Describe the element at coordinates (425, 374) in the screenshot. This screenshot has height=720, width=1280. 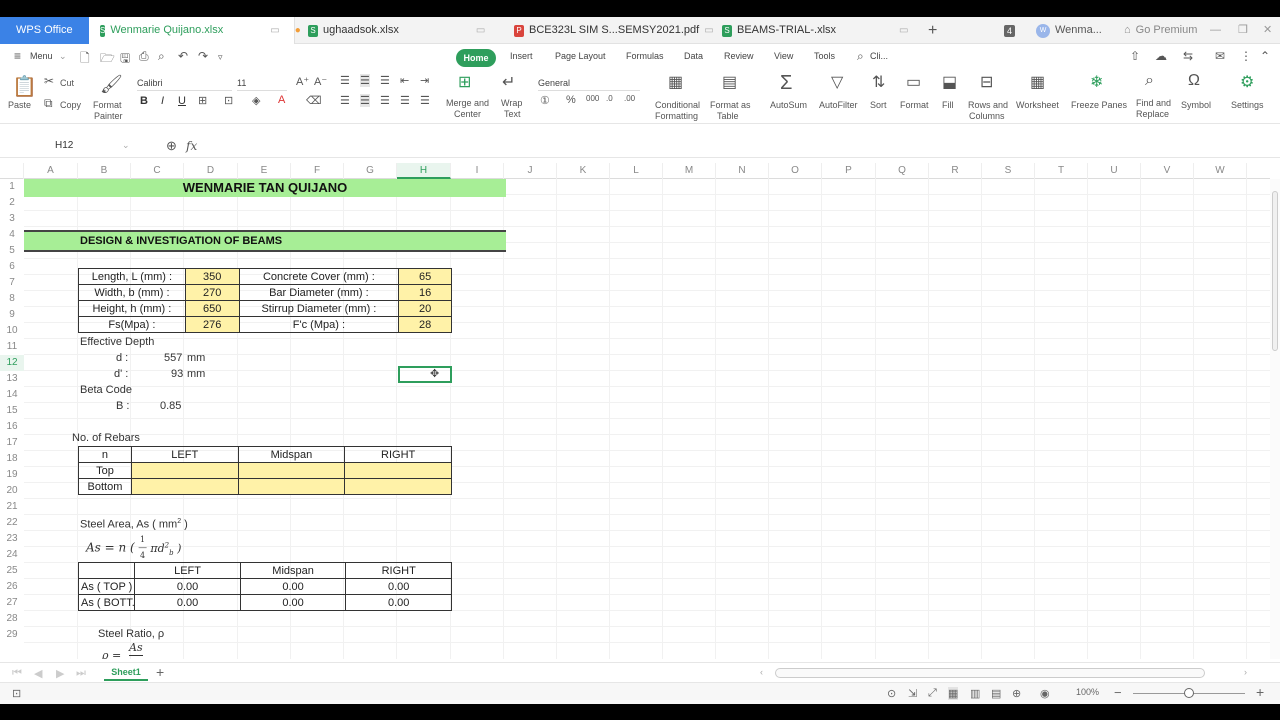
I see `selected-cell-h12: ✥` at that location.